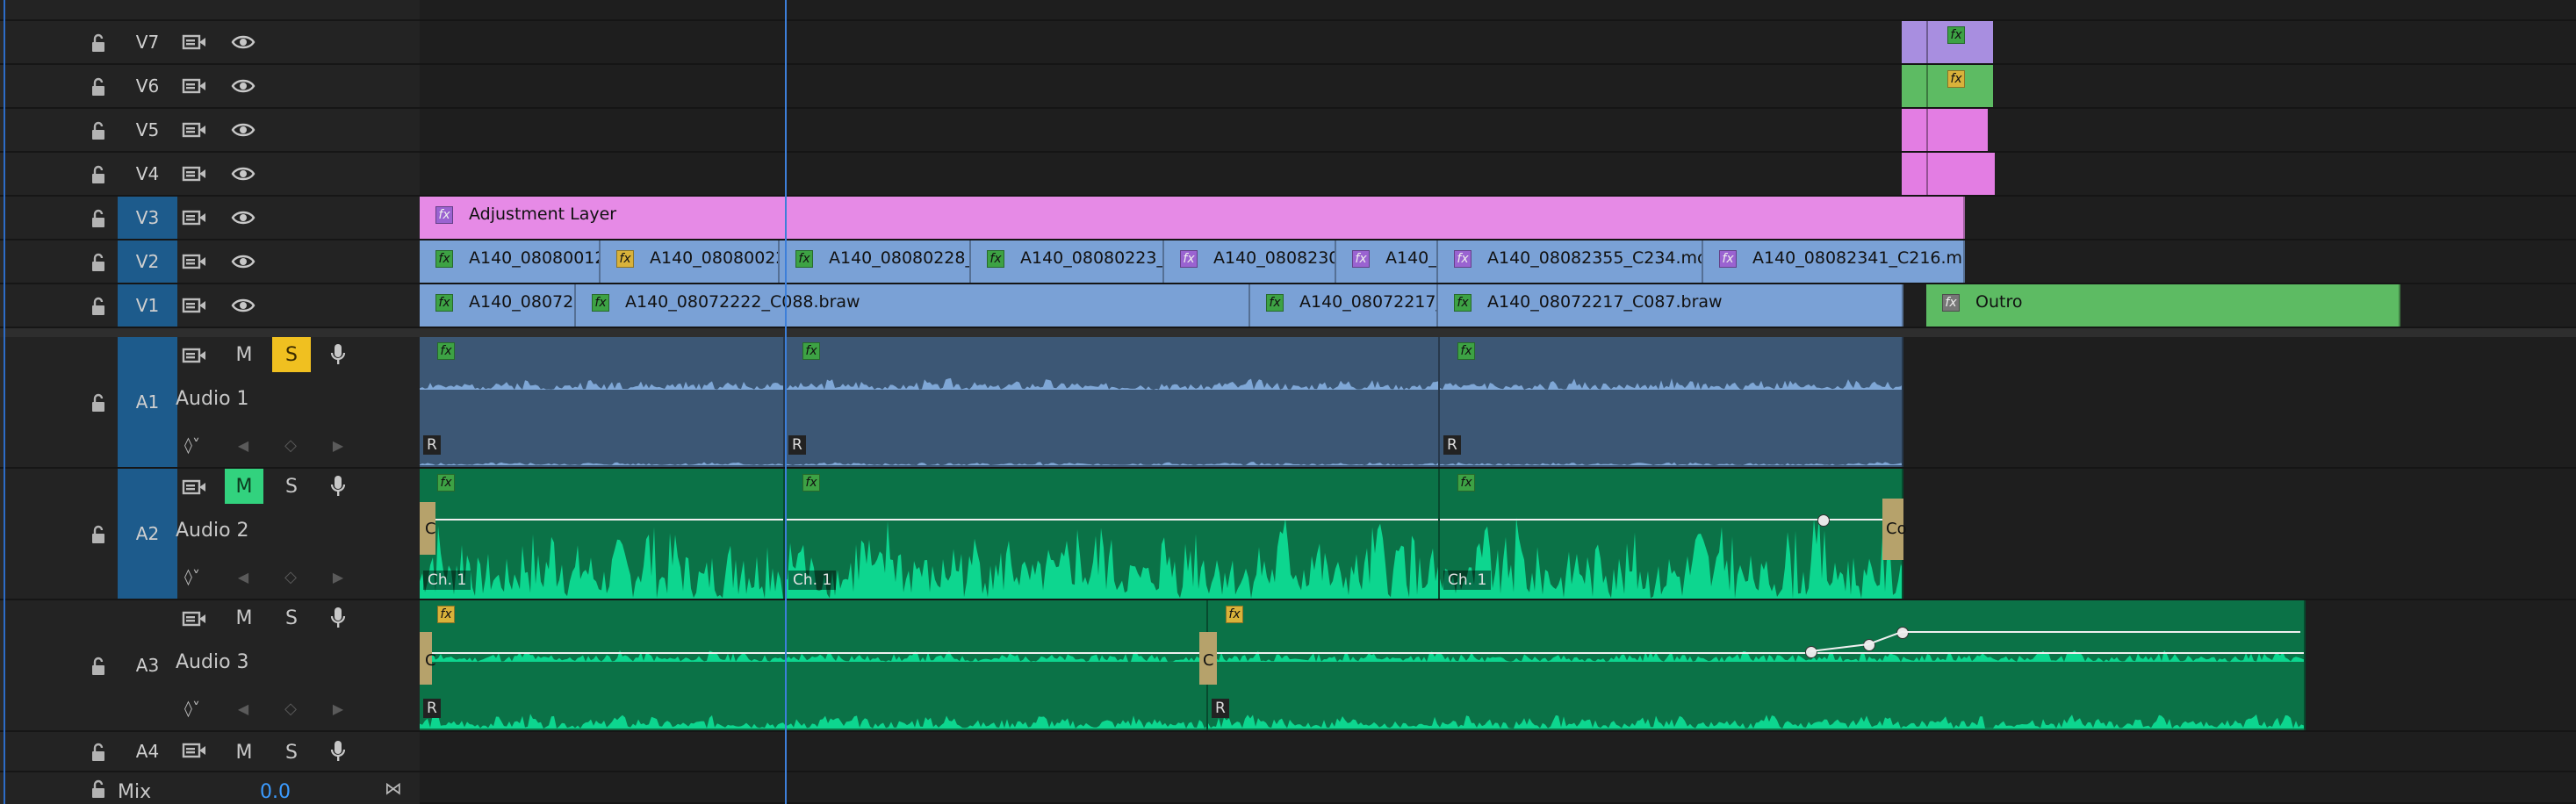  I want to click on a1-clip-2: fx R, so click(1112, 402).